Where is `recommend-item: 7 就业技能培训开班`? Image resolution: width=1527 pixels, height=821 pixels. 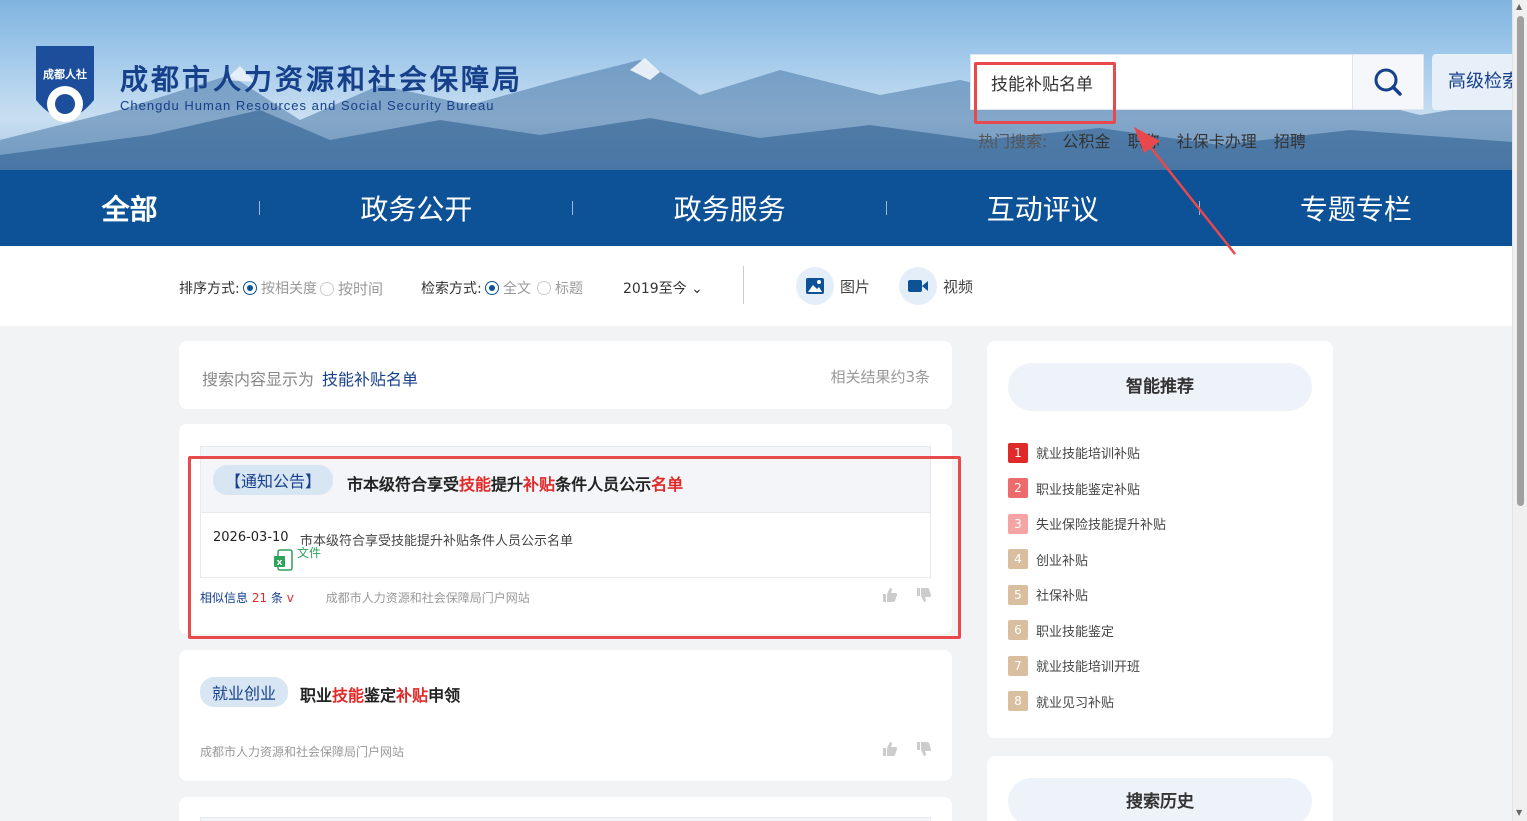
recommend-item: 7 就业技能培训开班 is located at coordinates (1087, 666).